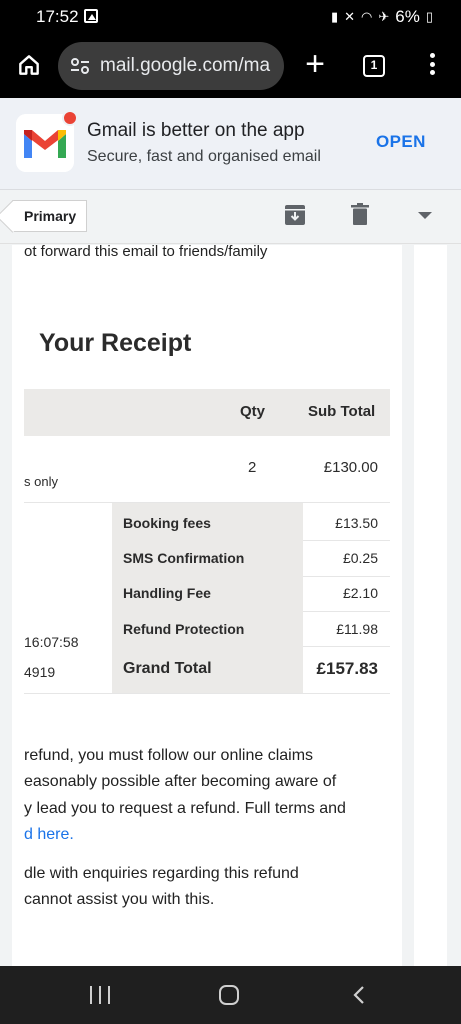 This screenshot has height=1024, width=461. I want to click on system-nav-bar, so click(230, 995).